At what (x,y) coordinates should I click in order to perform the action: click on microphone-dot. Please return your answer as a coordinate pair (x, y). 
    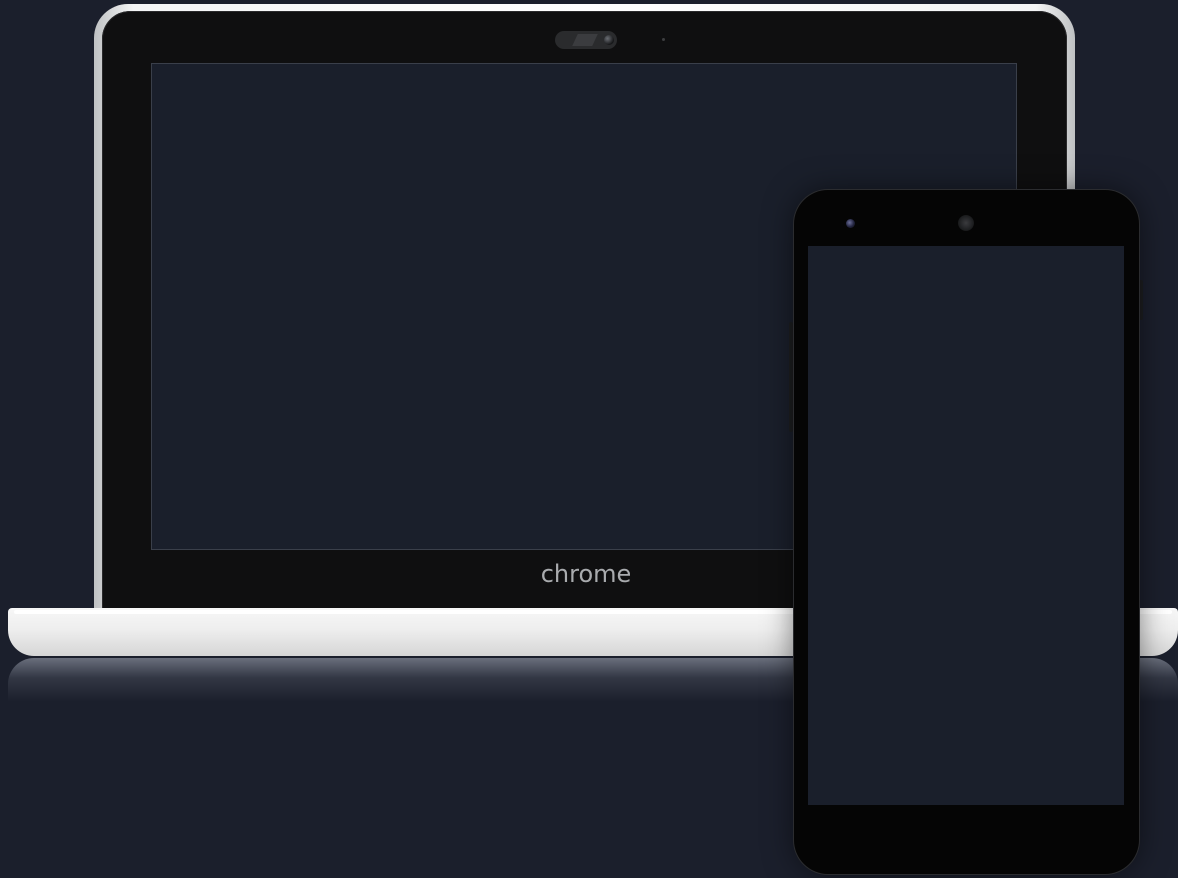
    Looking at the image, I should click on (663, 39).